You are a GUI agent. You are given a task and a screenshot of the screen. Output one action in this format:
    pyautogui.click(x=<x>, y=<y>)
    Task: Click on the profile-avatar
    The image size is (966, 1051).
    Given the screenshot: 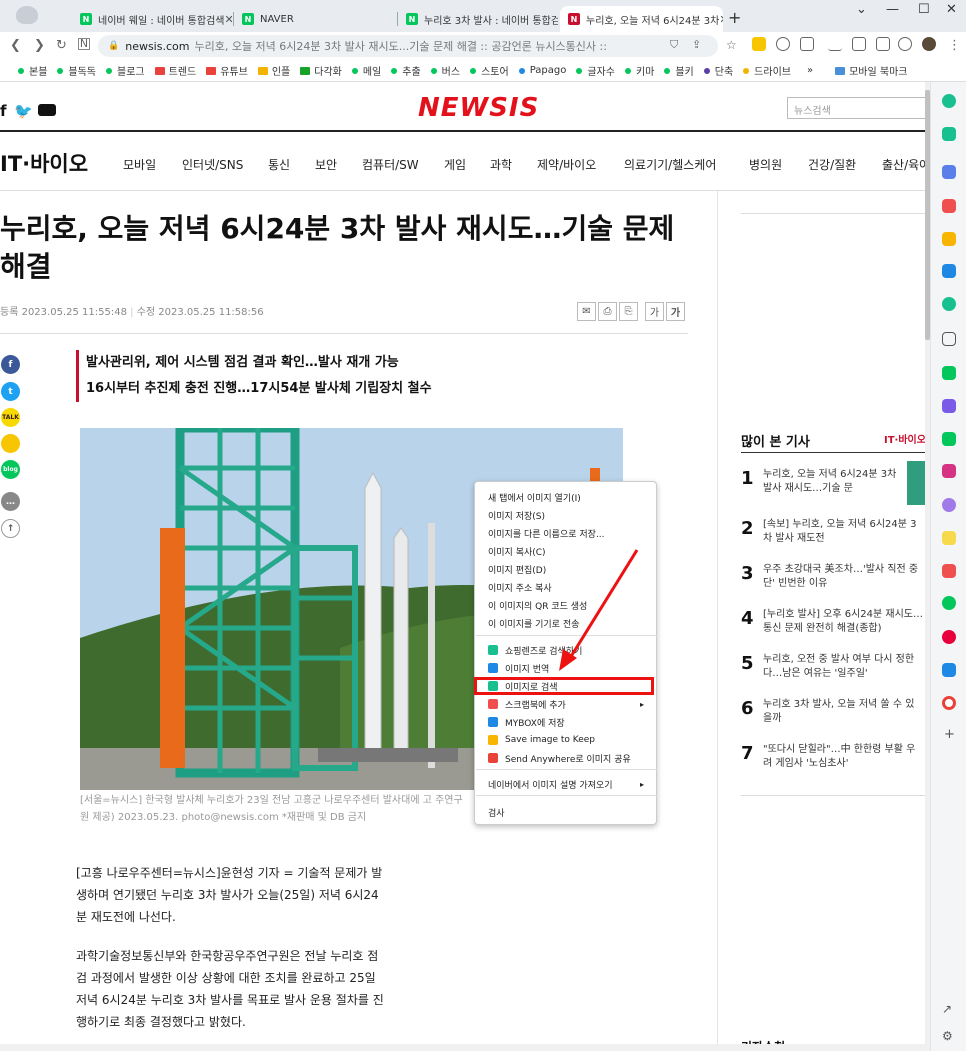 What is the action you would take?
    pyautogui.click(x=929, y=44)
    